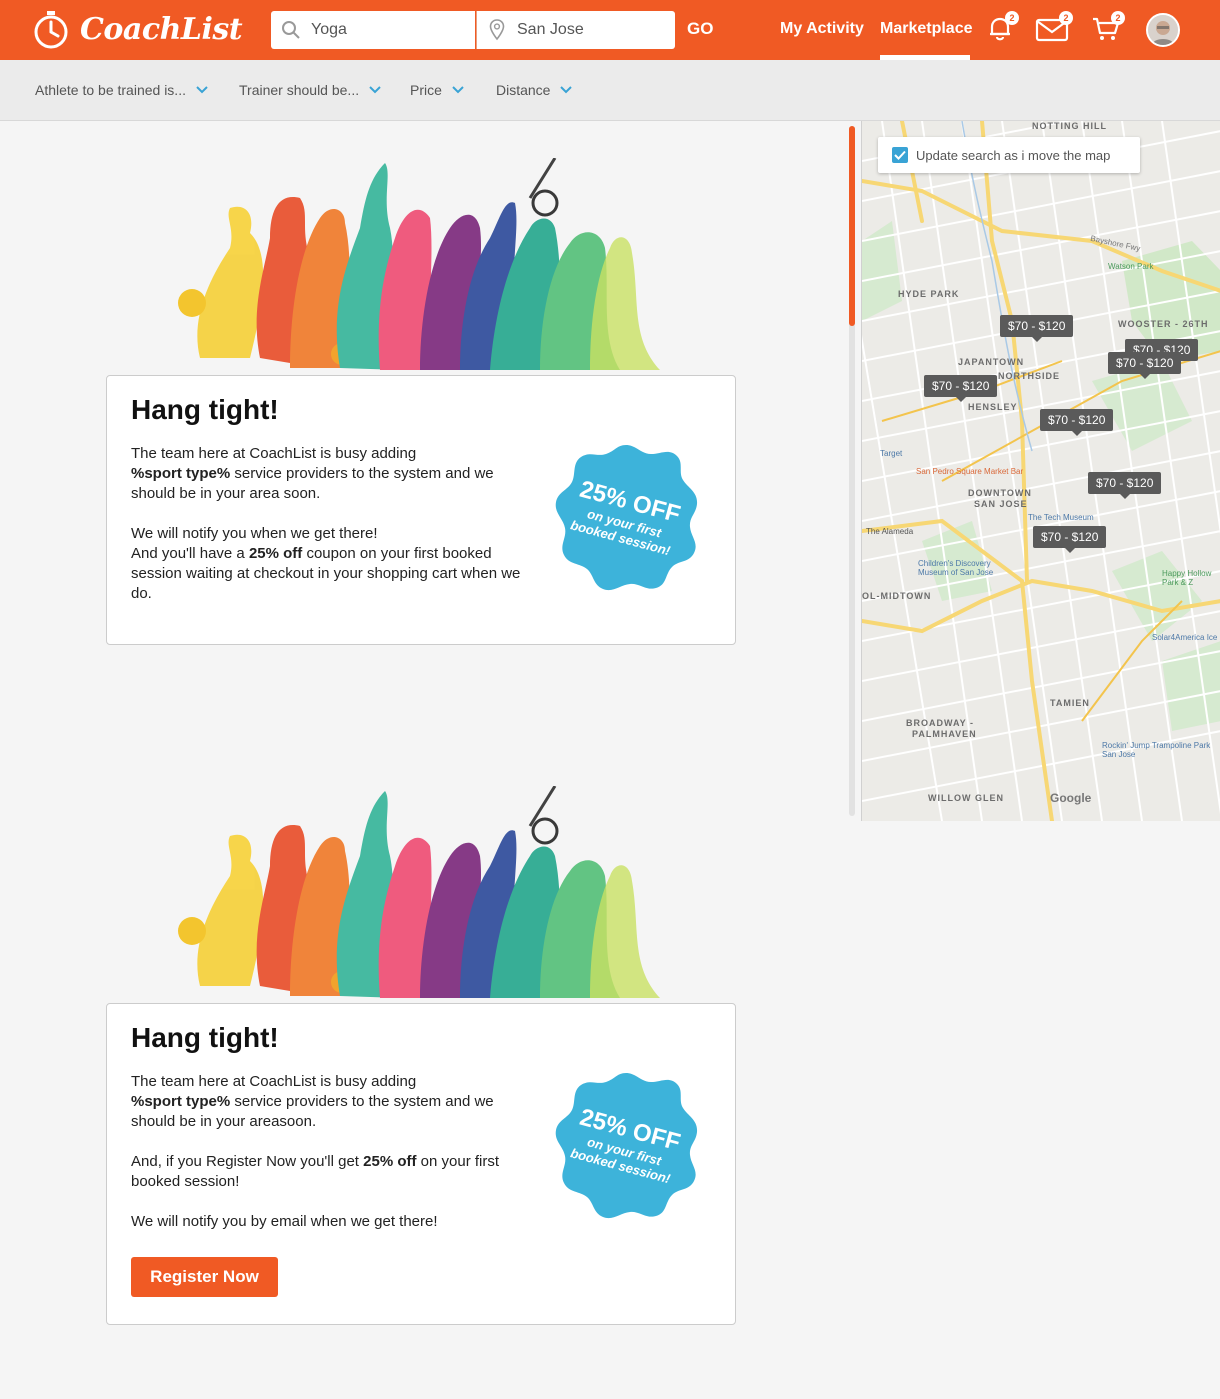 This screenshot has width=1220, height=1399. I want to click on map-label-tamien: TAMIEN, so click(1070, 703).